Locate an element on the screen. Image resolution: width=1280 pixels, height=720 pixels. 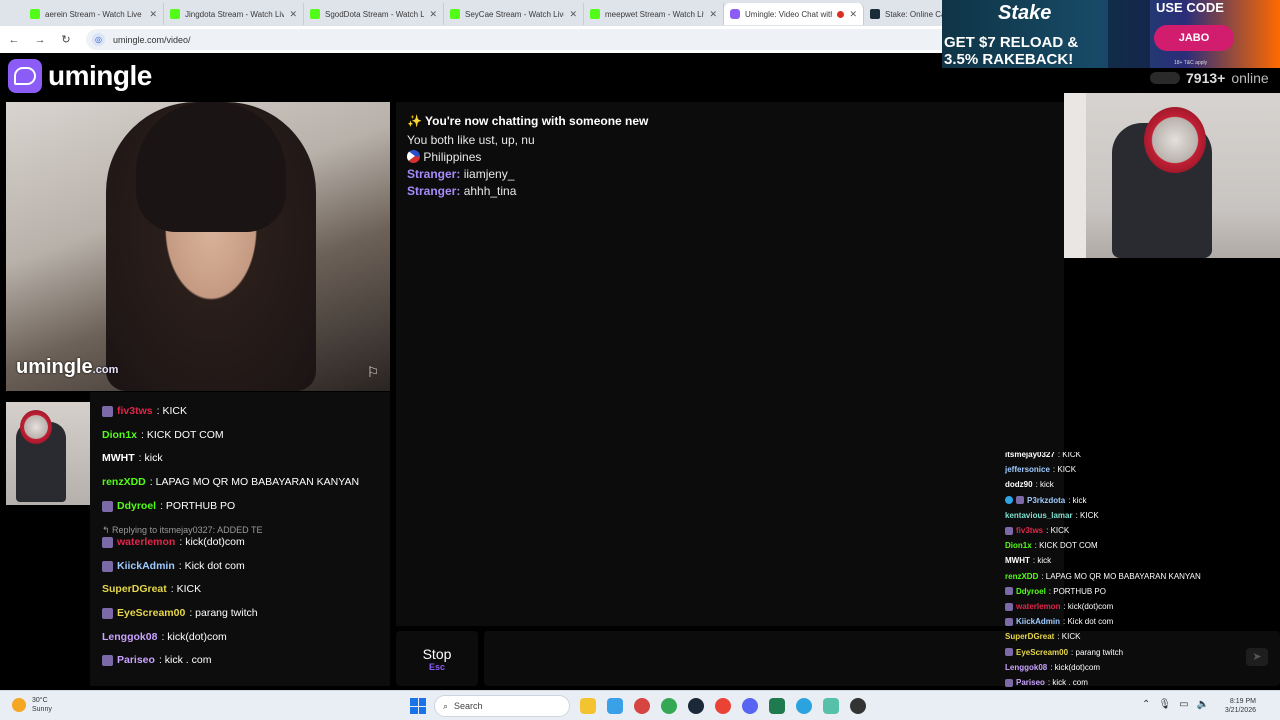
forward-arrow-icon: → is located at coordinates (40, 40).